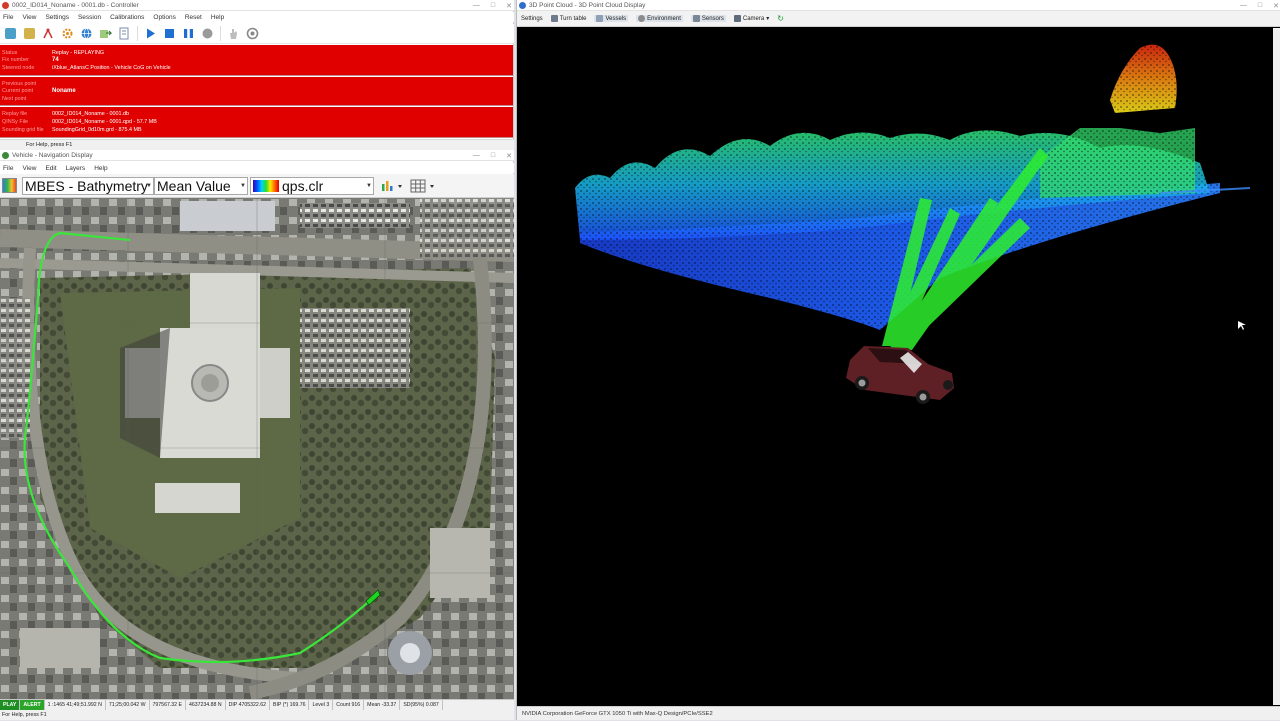 The image size is (1280, 721). Describe the element at coordinates (220, 33) in the screenshot. I see `toolbar-separator` at that location.